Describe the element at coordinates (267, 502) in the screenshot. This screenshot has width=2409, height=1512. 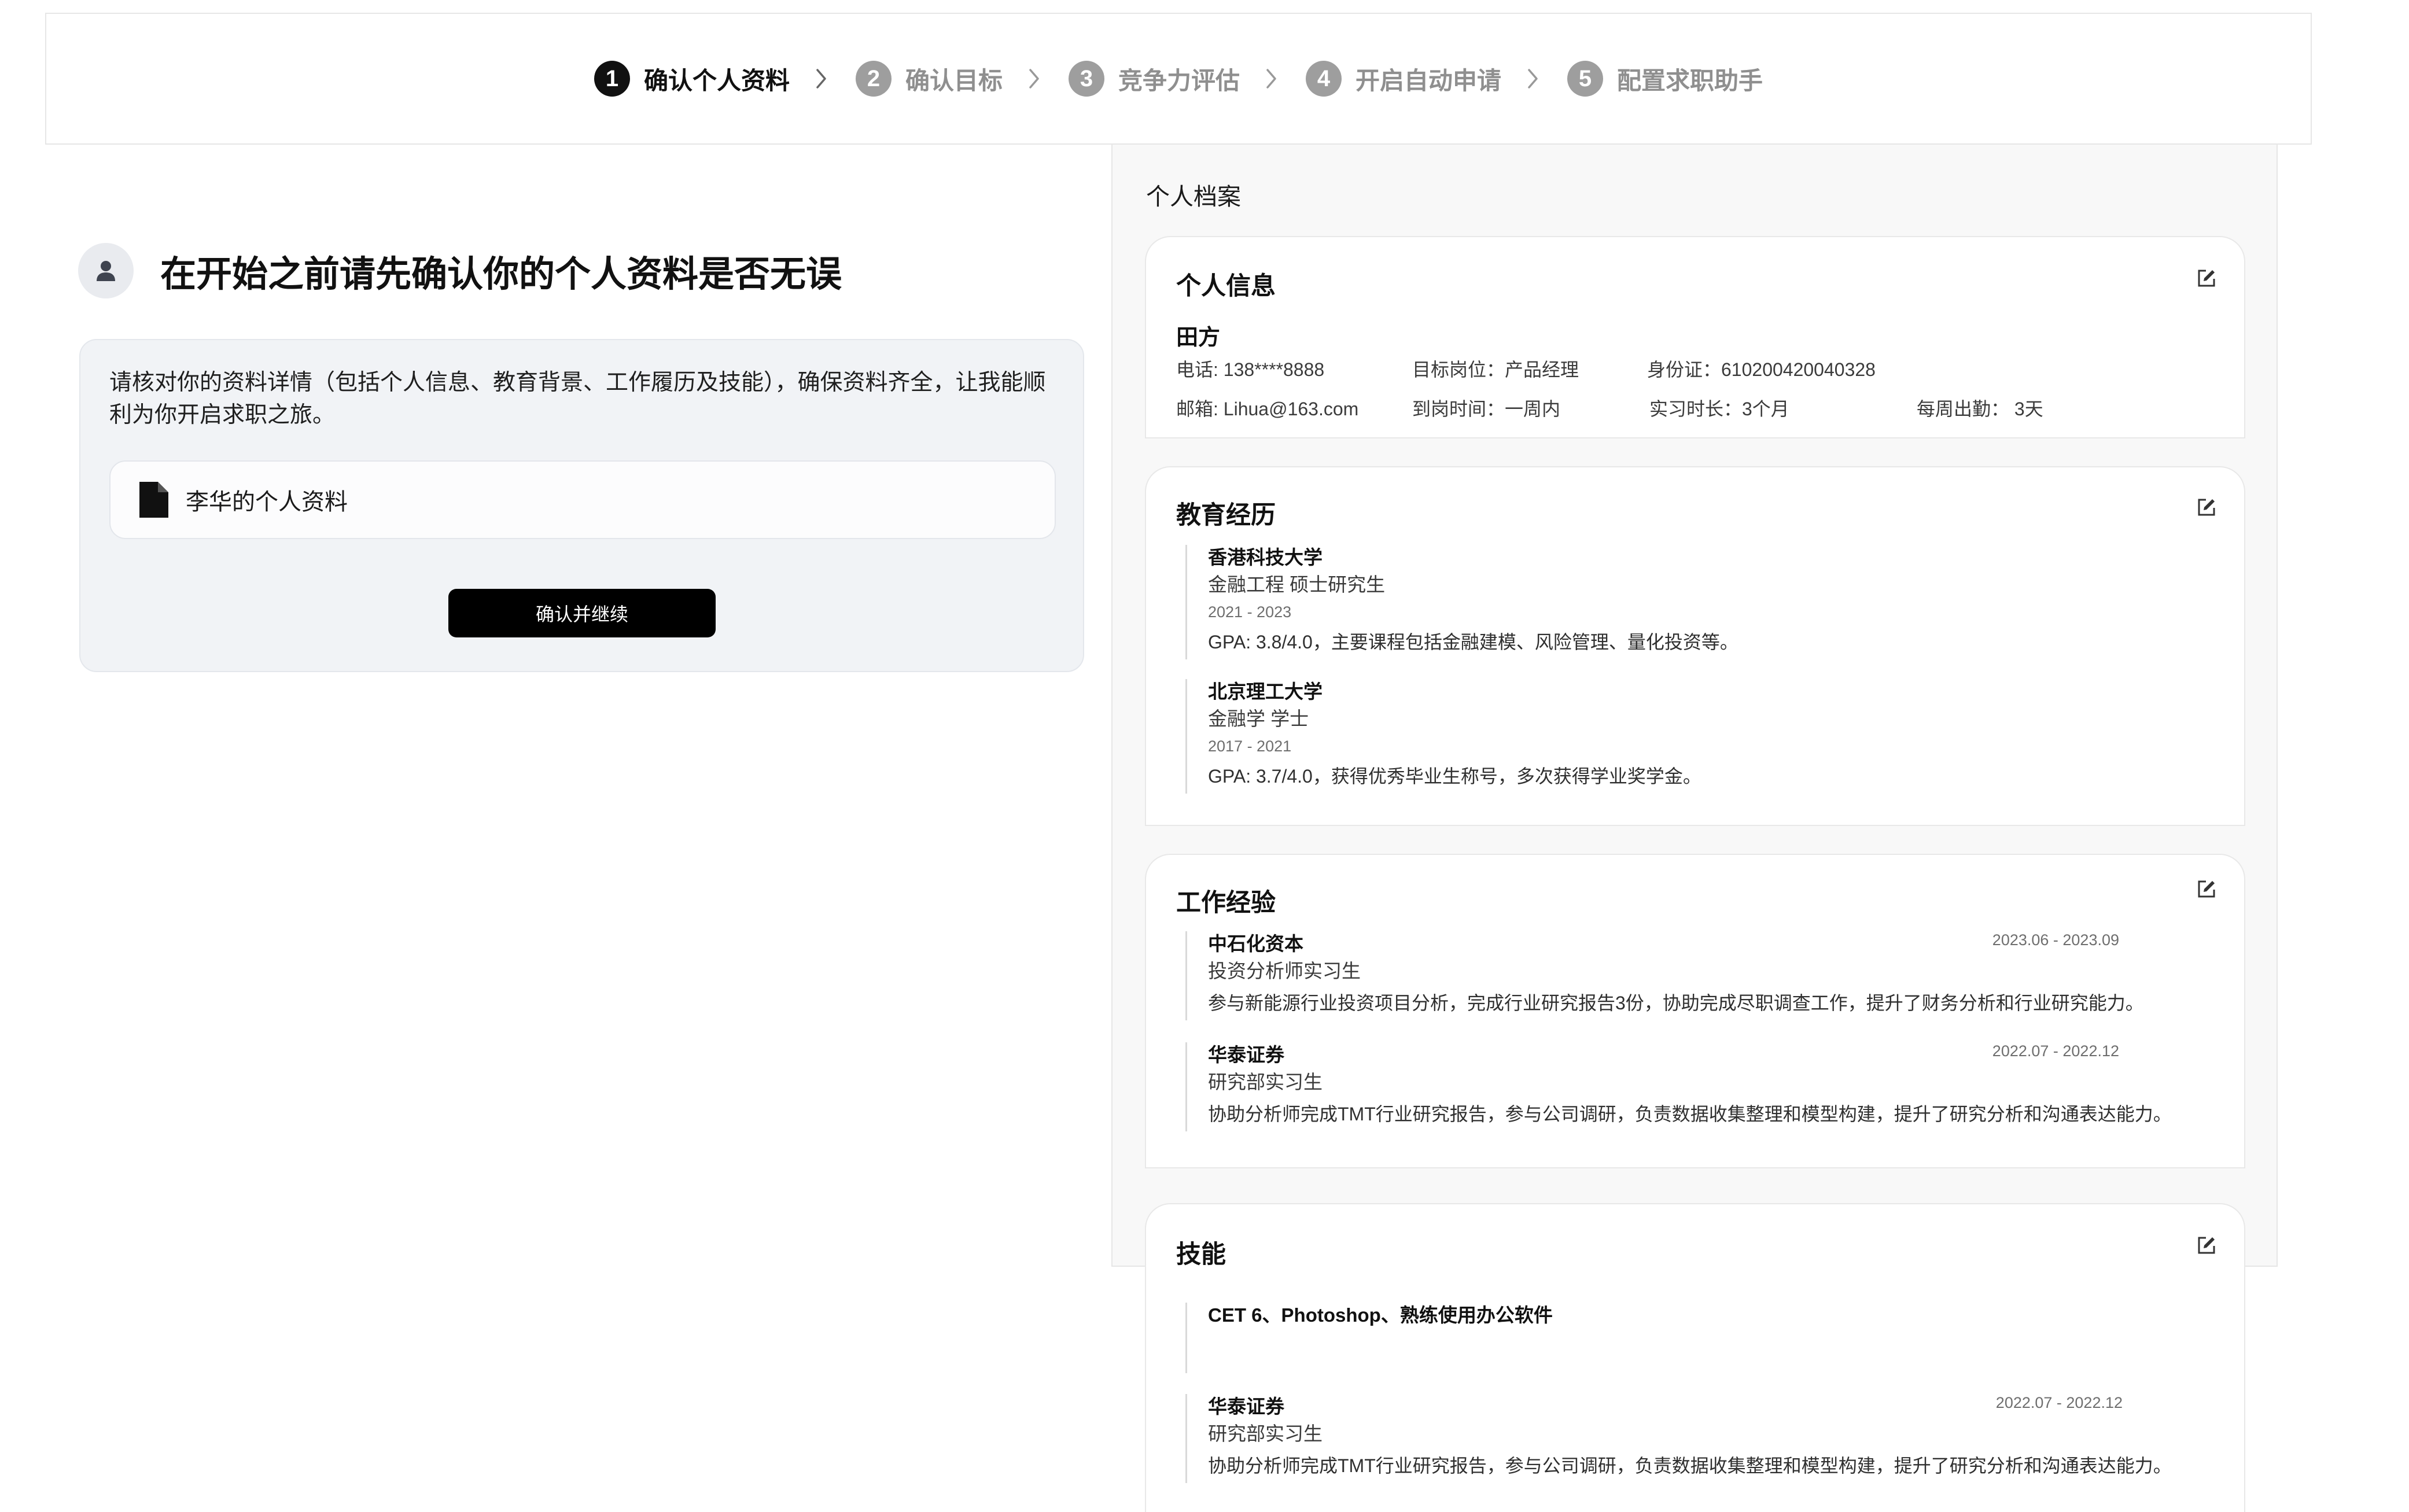
I see `file-name: 李华的个人资料` at that location.